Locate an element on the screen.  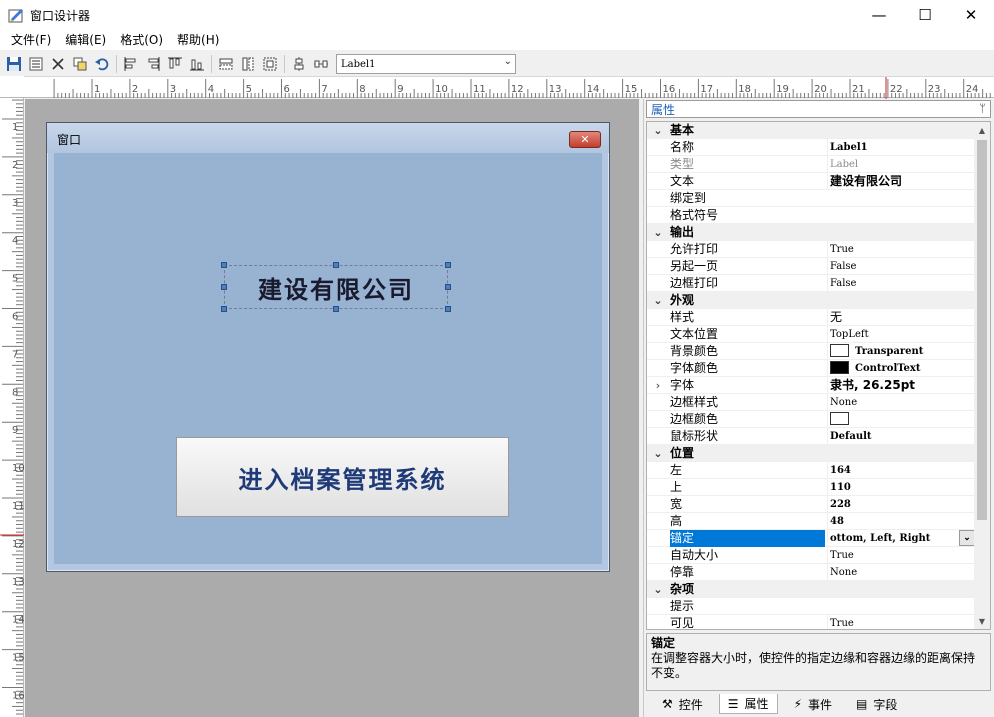
resize-handle-top-center is located at coordinates (336, 265).